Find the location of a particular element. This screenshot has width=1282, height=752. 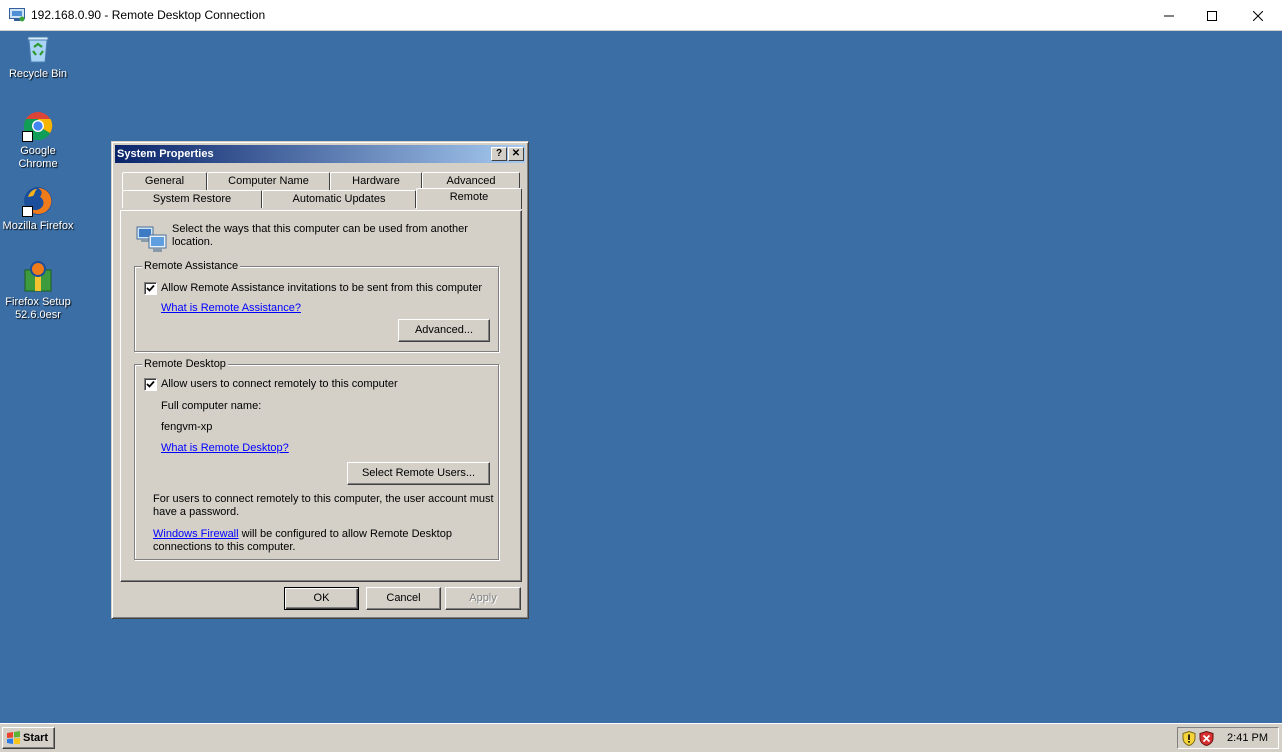

start-label: Start is located at coordinates (36, 738).